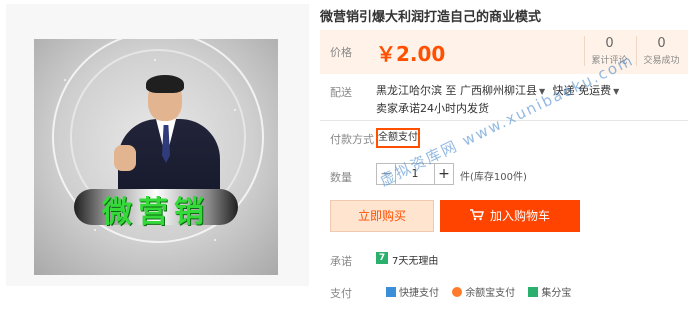  What do you see at coordinates (125, 158) in the screenshot?
I see `thumbs-up-hand` at bounding box center [125, 158].